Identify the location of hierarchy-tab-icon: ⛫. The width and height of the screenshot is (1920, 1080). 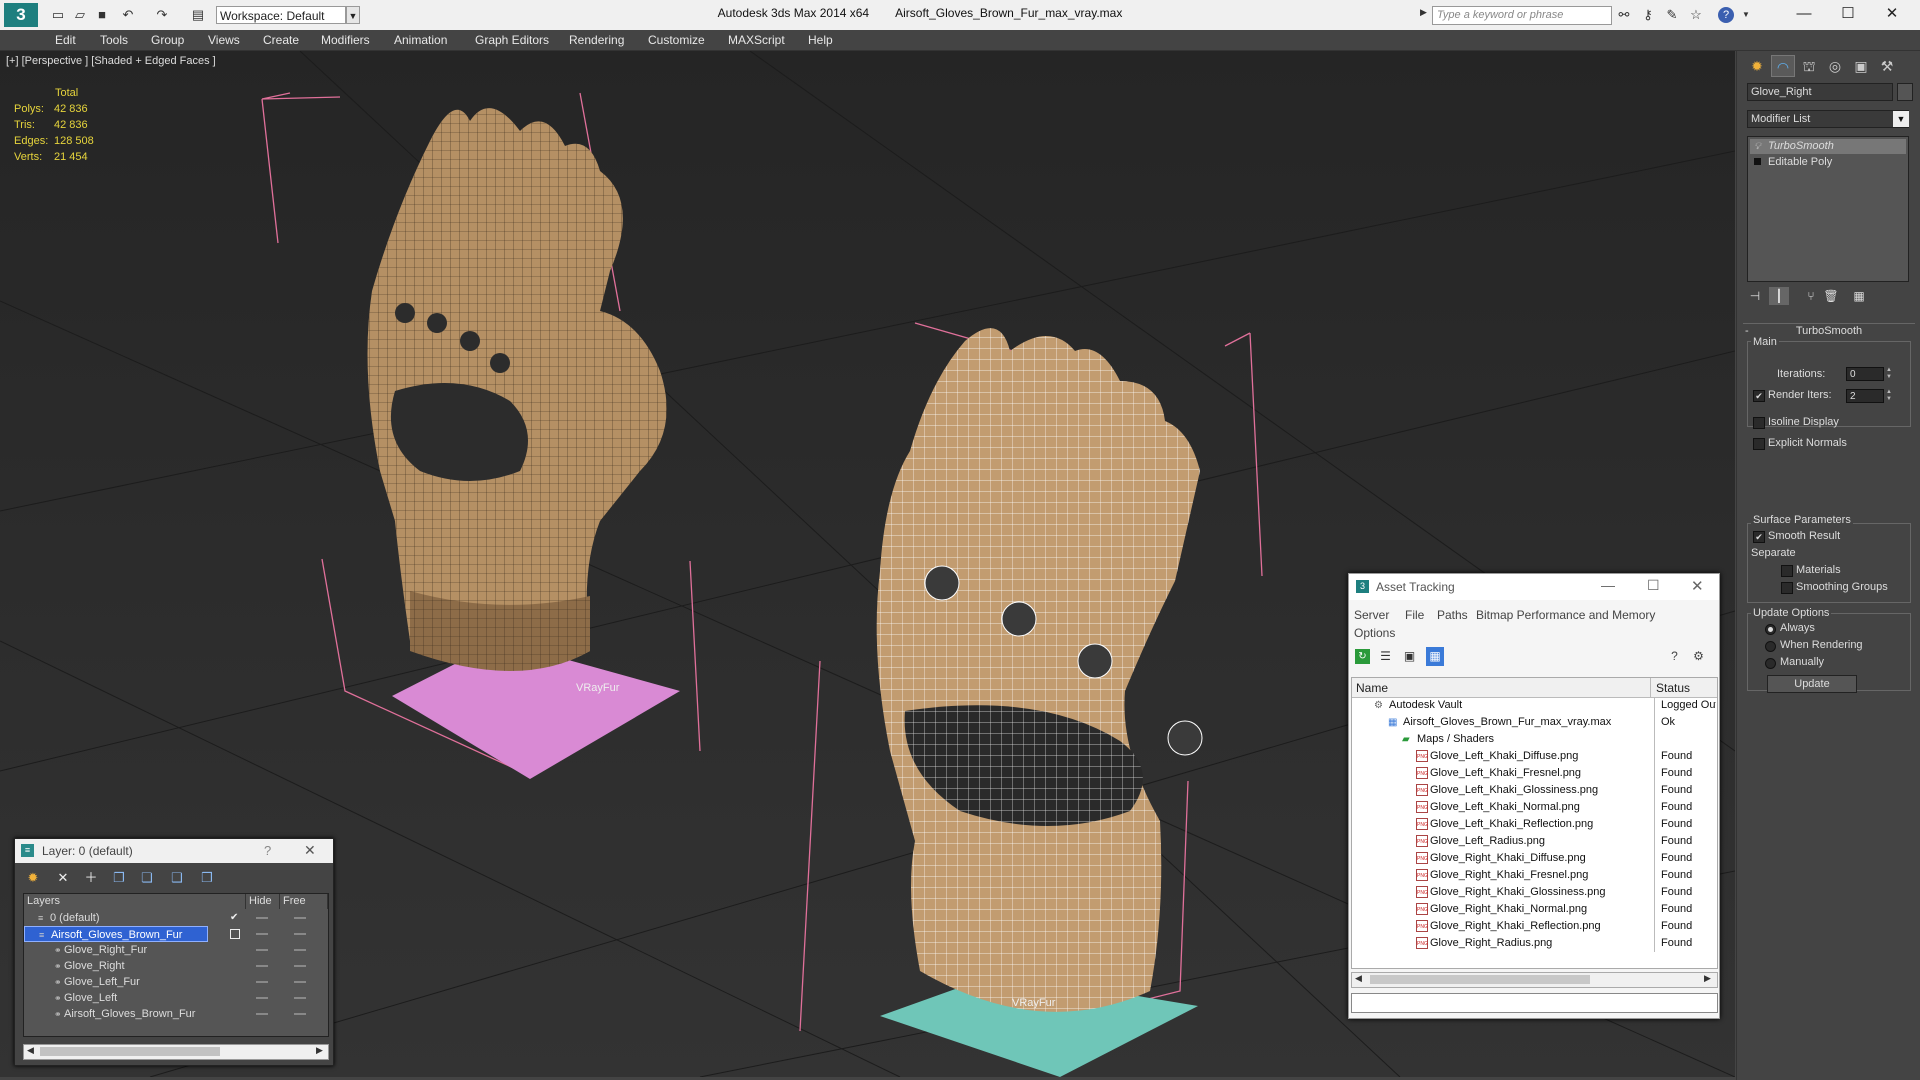
(1809, 66).